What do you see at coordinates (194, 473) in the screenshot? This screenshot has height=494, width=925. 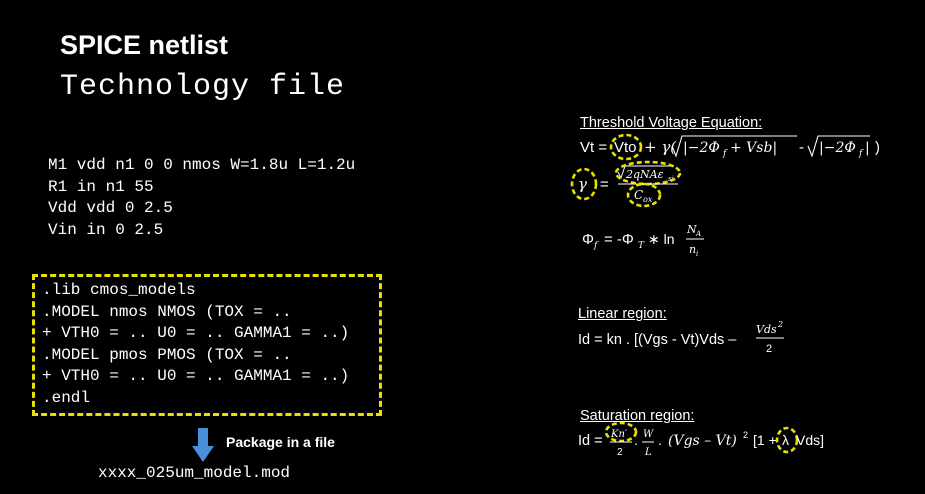 I see `model-file-name: xxxx_025um_model.mod` at bounding box center [194, 473].